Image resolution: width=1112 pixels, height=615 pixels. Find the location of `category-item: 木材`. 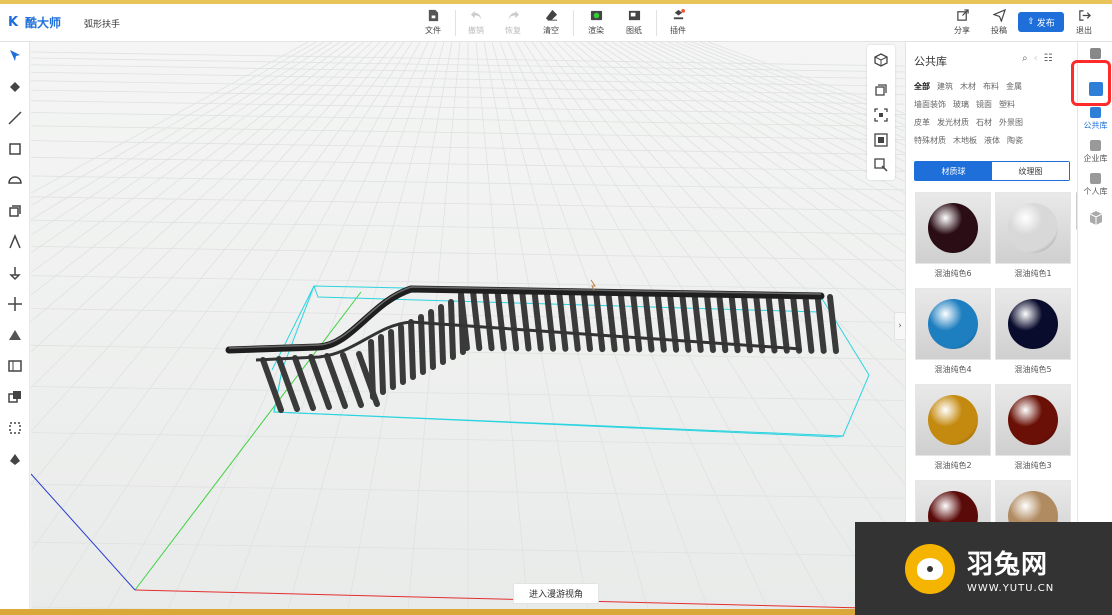

category-item: 木材 is located at coordinates (968, 90).